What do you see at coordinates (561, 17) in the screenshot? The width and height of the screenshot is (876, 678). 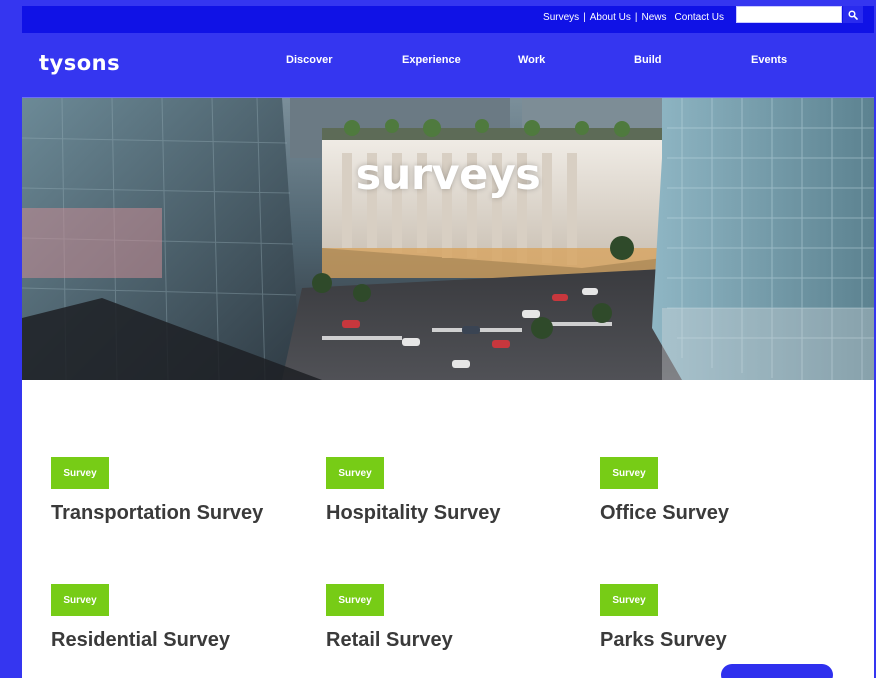 I see `utility-link-surveys: Surveys` at bounding box center [561, 17].